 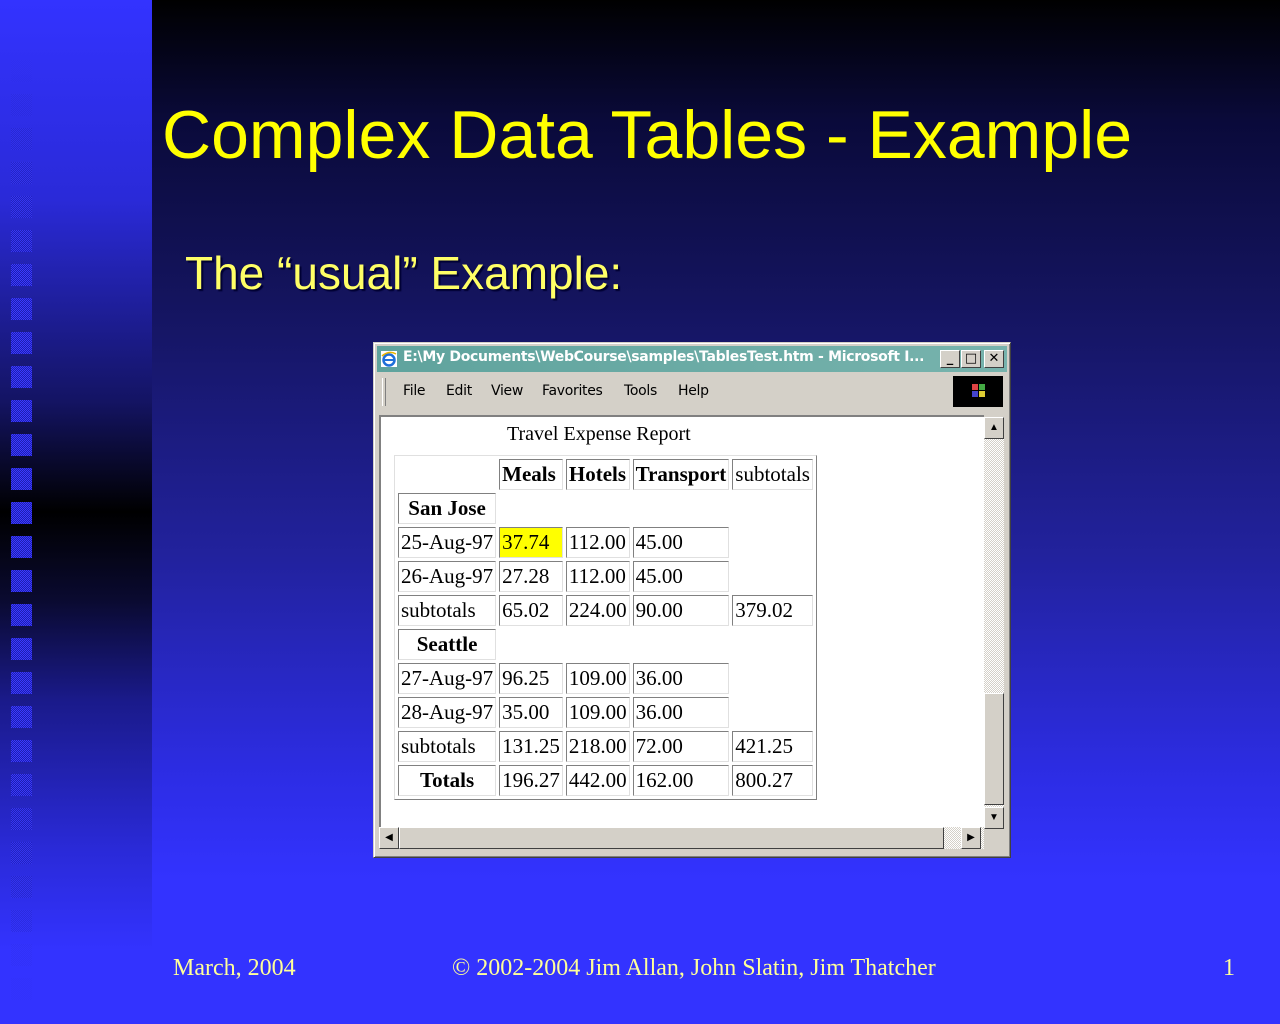 What do you see at coordinates (447, 780) in the screenshot?
I see `totals-label: Totals` at bounding box center [447, 780].